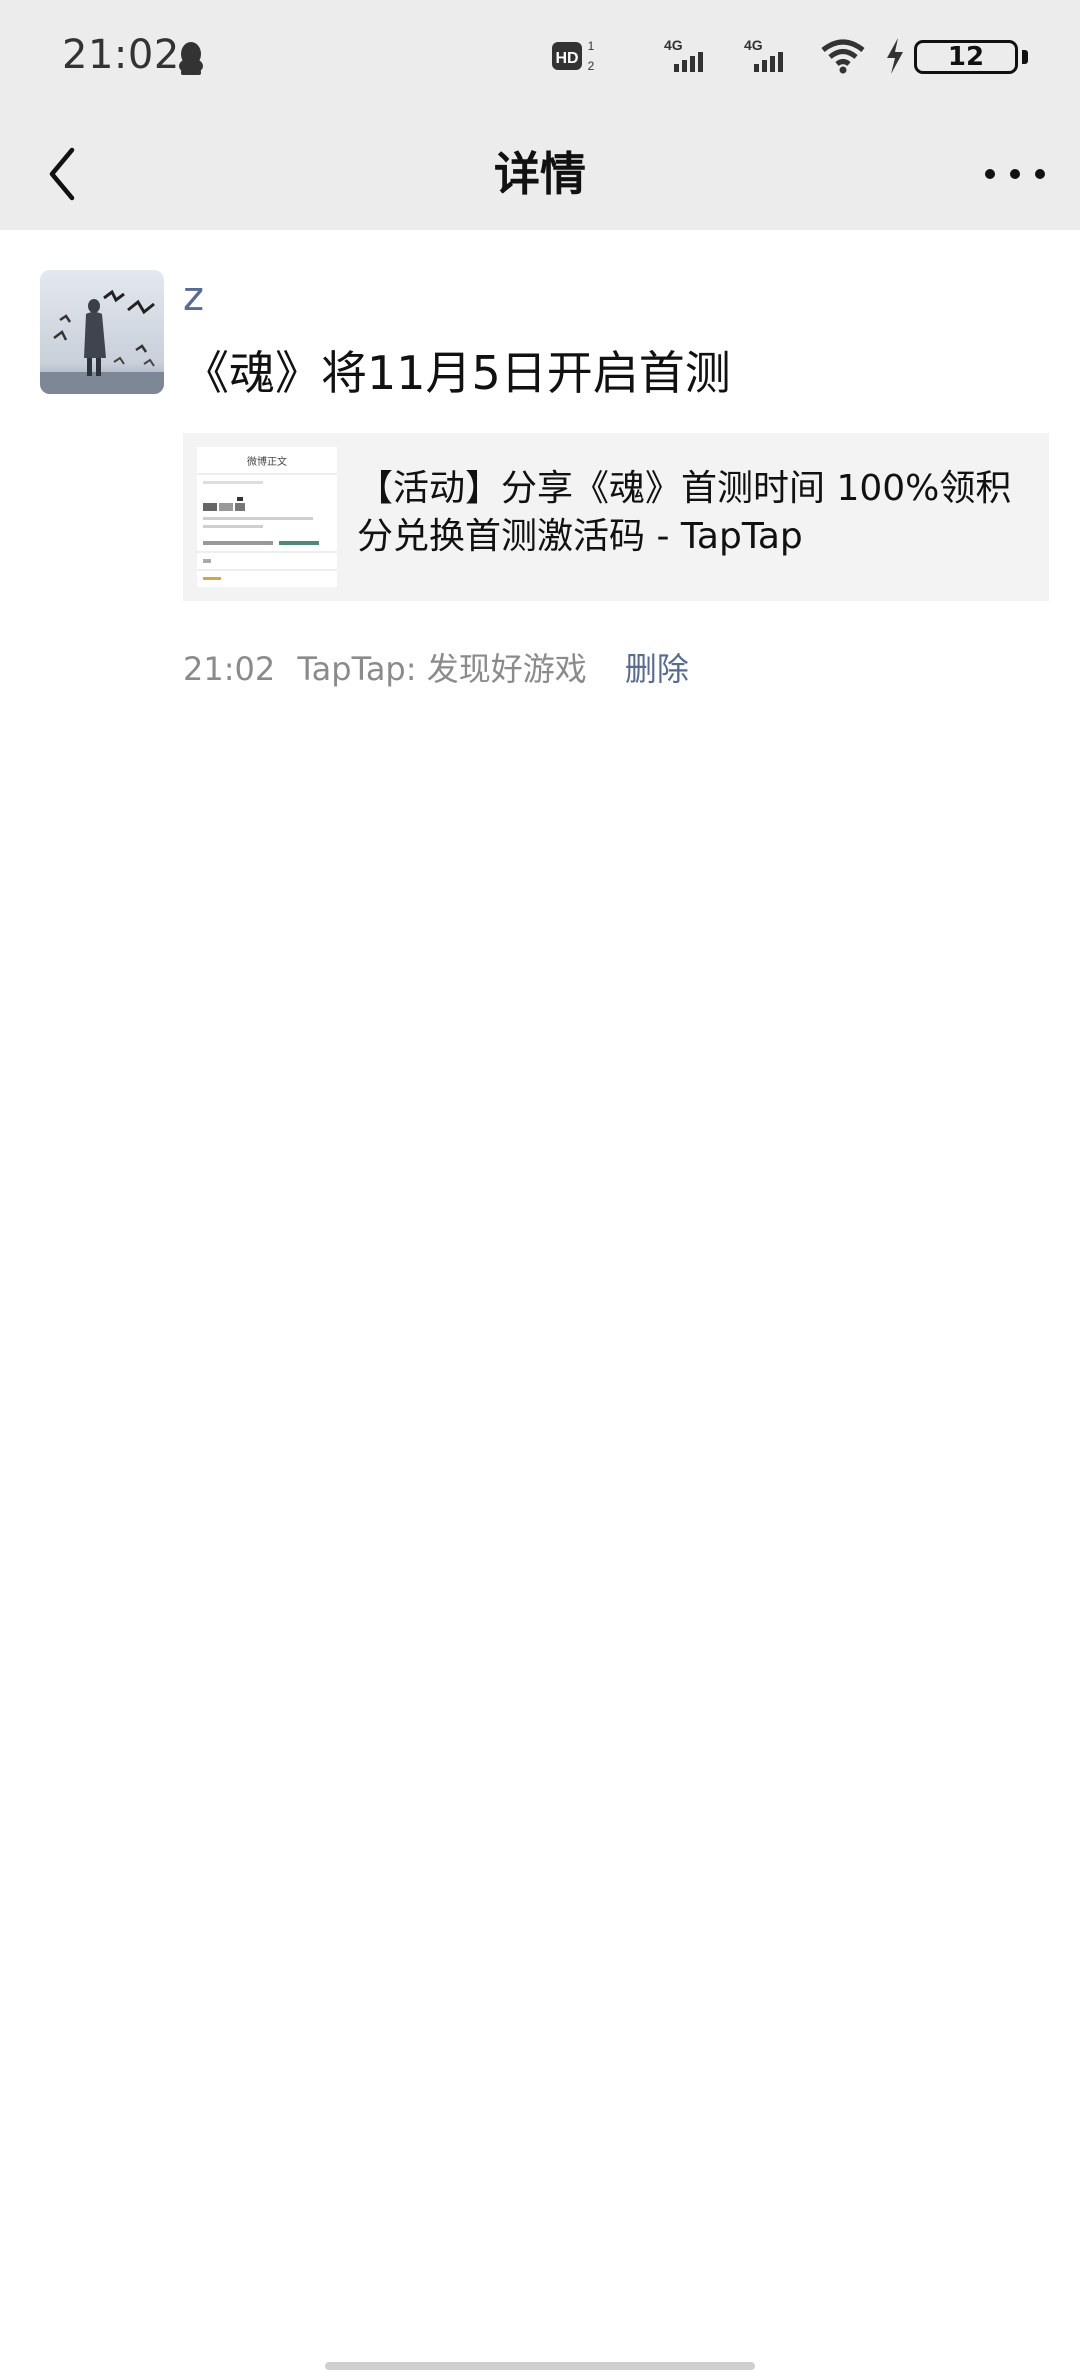 The width and height of the screenshot is (1080, 2376). I want to click on status-bar: 21:02 HD 1 2 4G 4G 12, so click(540, 59).